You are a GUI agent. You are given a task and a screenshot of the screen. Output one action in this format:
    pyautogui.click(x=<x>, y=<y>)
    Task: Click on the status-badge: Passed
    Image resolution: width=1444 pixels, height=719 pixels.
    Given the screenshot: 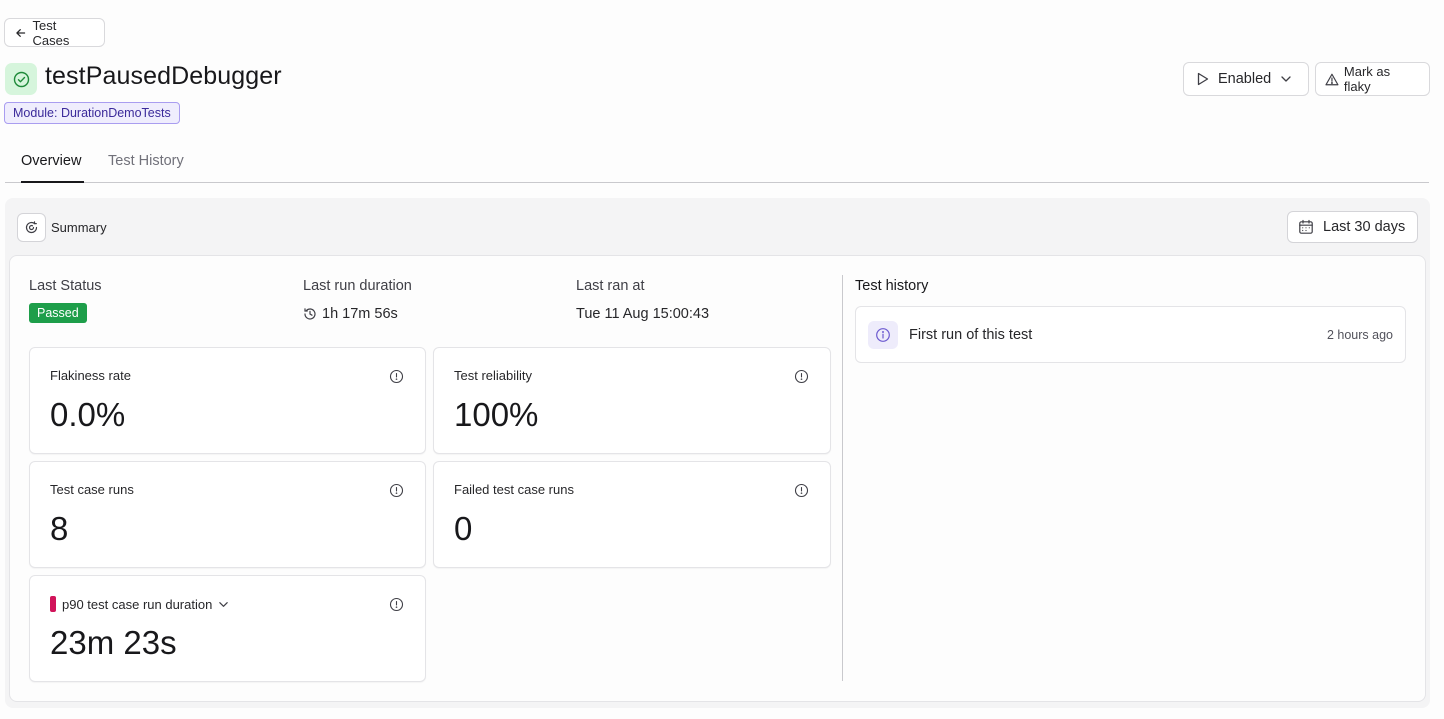 What is the action you would take?
    pyautogui.click(x=58, y=313)
    